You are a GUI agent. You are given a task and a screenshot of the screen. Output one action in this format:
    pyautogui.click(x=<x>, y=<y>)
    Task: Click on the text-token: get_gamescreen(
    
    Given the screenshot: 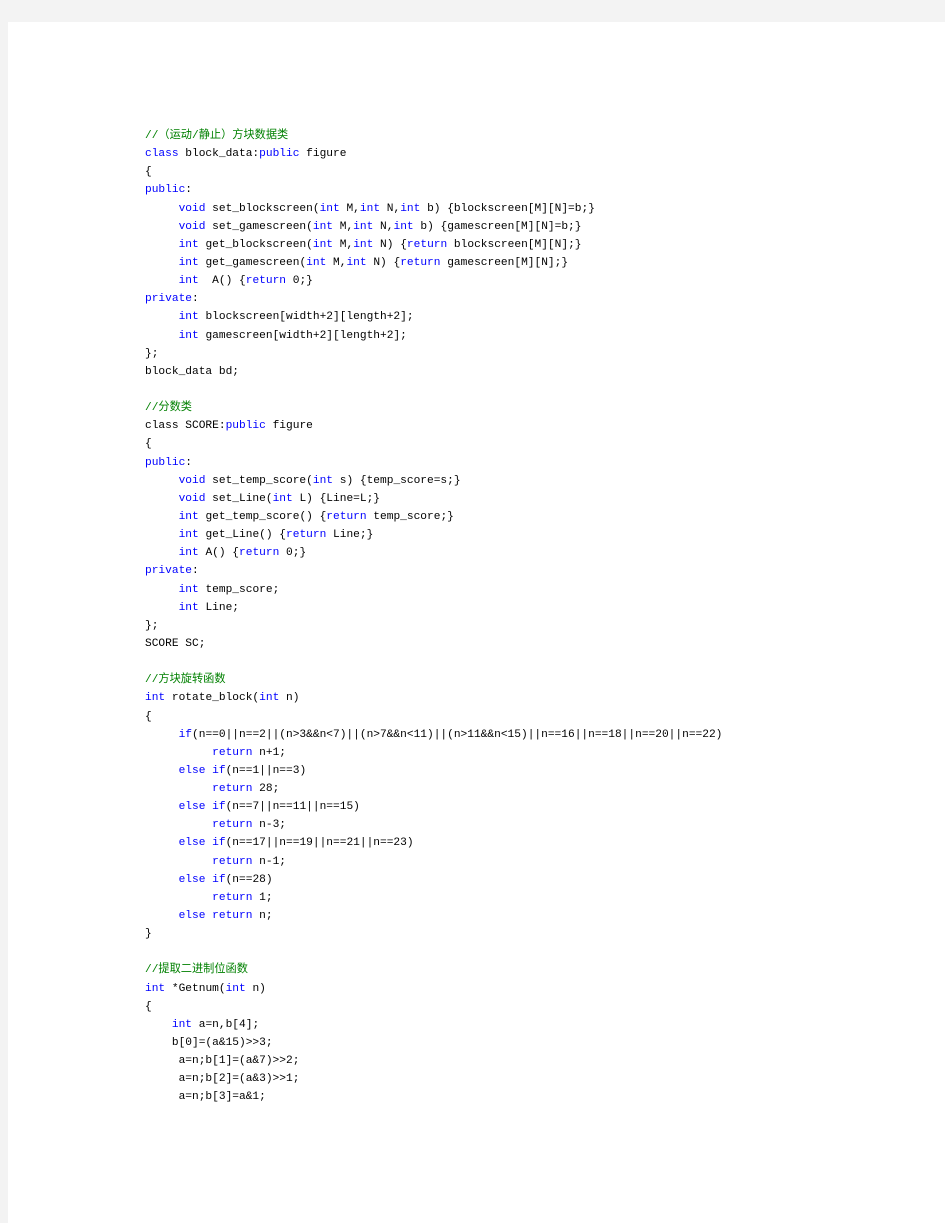 What is the action you would take?
    pyautogui.click(x=252, y=262)
    